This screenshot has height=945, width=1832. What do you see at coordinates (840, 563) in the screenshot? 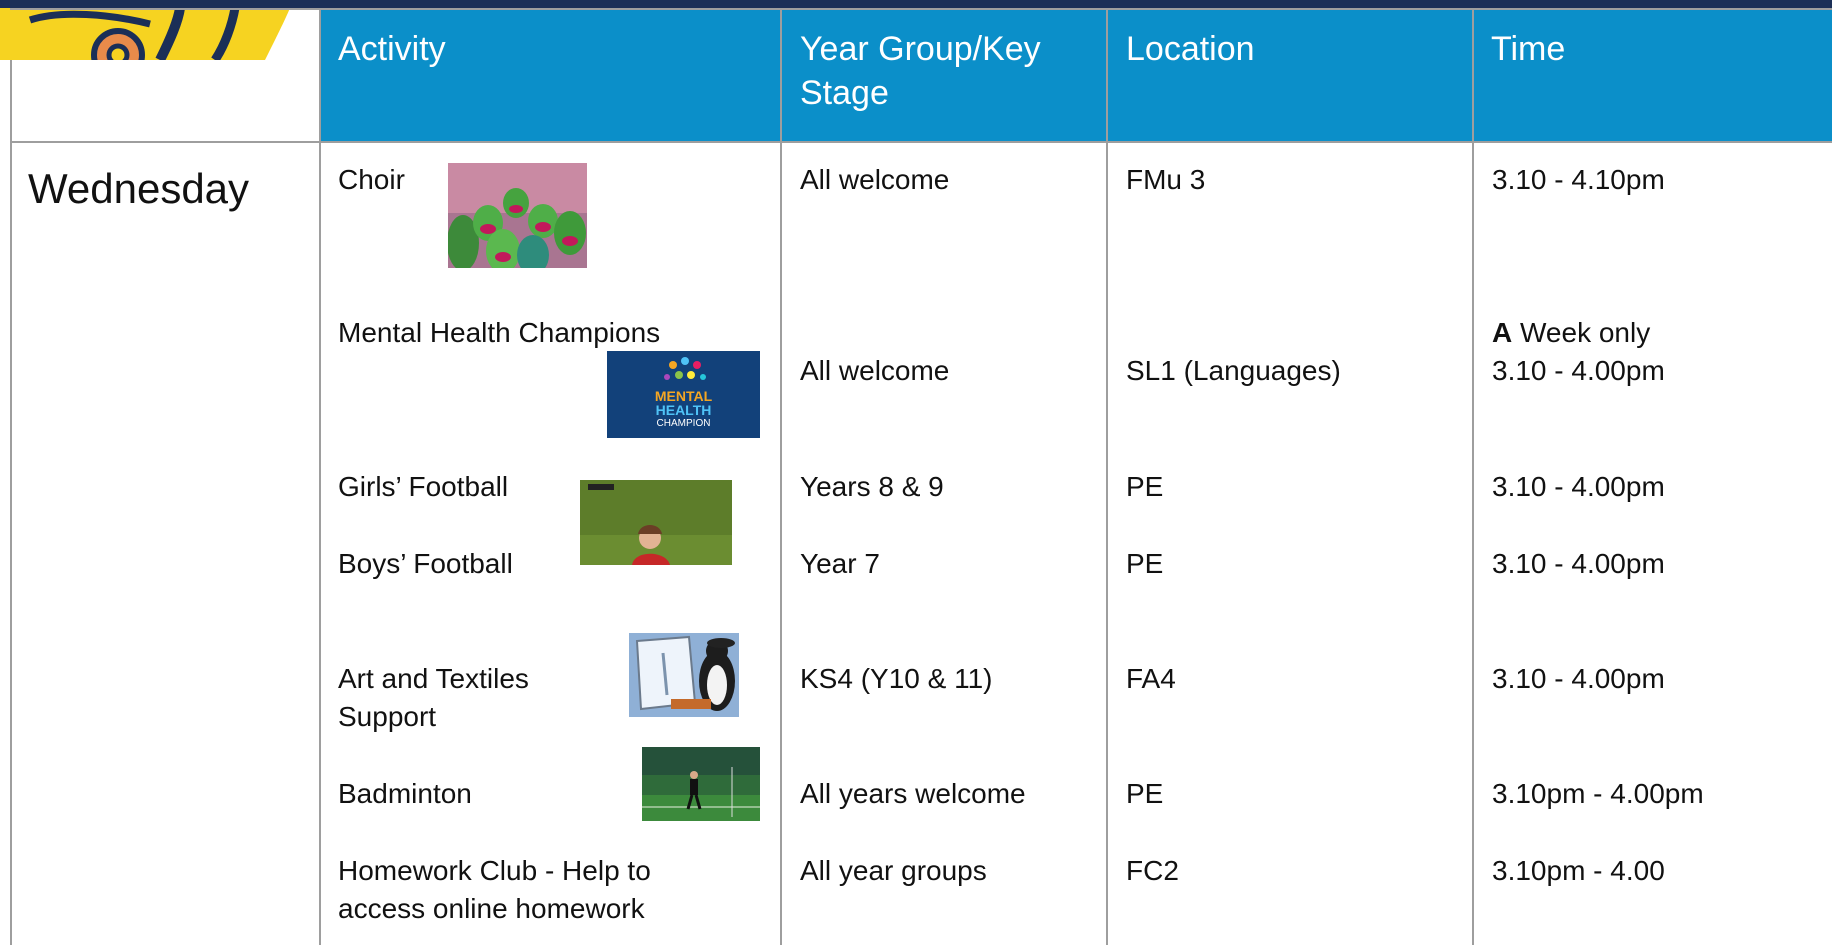
I see `year-boys-football: Year 7` at bounding box center [840, 563].